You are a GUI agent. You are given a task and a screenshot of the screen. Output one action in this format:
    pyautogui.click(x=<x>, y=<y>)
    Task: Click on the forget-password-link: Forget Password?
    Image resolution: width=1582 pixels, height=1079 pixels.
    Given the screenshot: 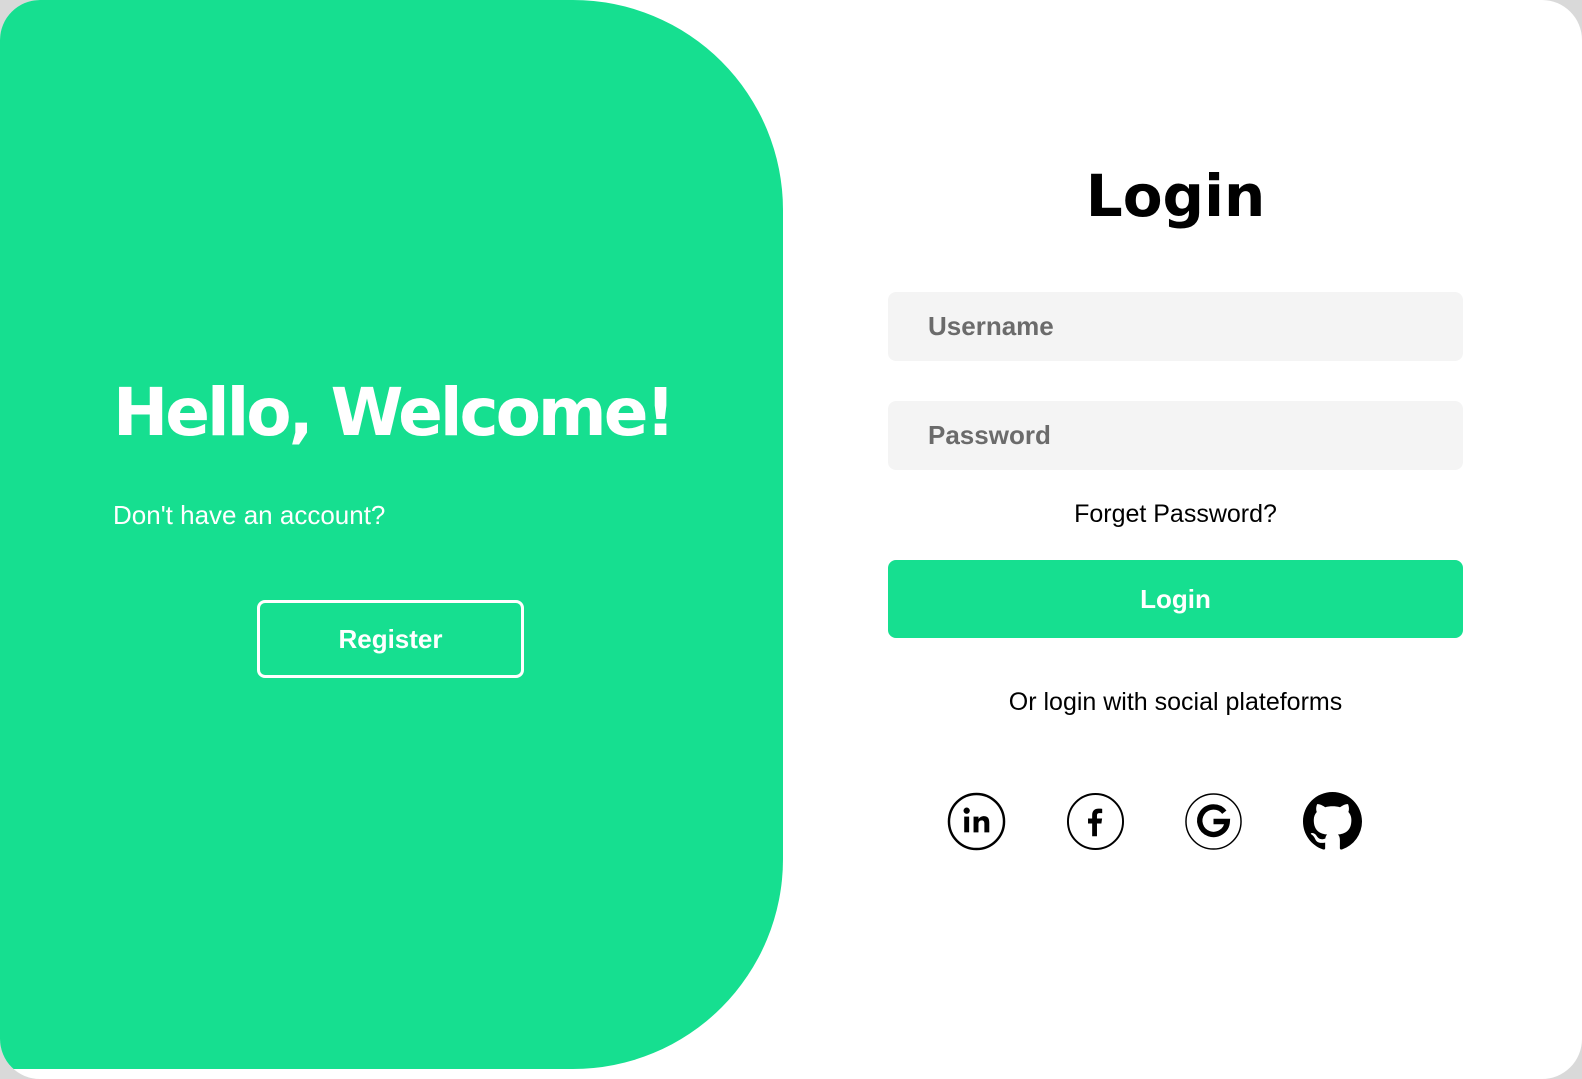 What is the action you would take?
    pyautogui.click(x=1175, y=514)
    